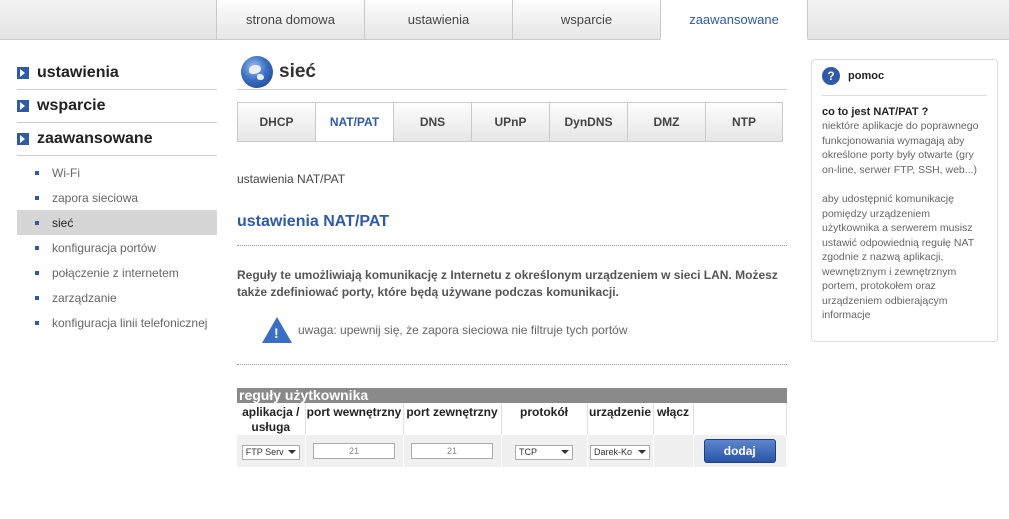  I want to click on sidebar-section-label: ustawienia, so click(78, 72).